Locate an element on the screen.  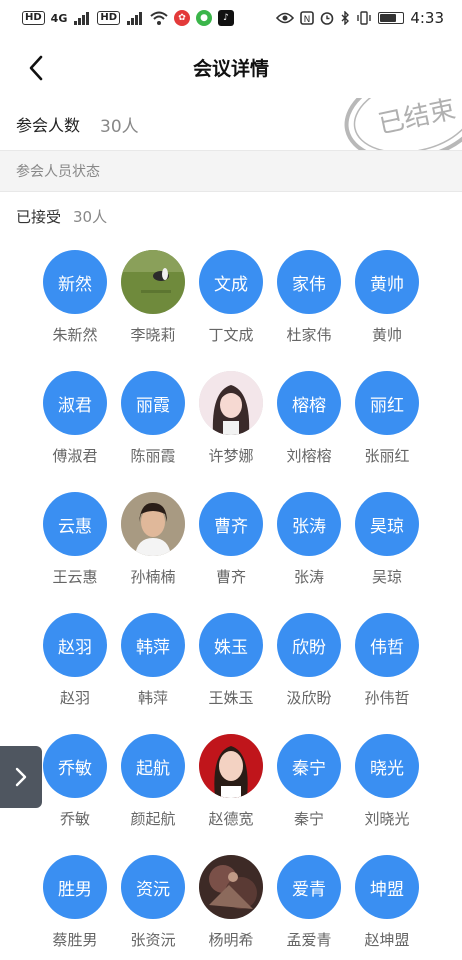
member-item: 许梦娜 is located at coordinates (231, 419).